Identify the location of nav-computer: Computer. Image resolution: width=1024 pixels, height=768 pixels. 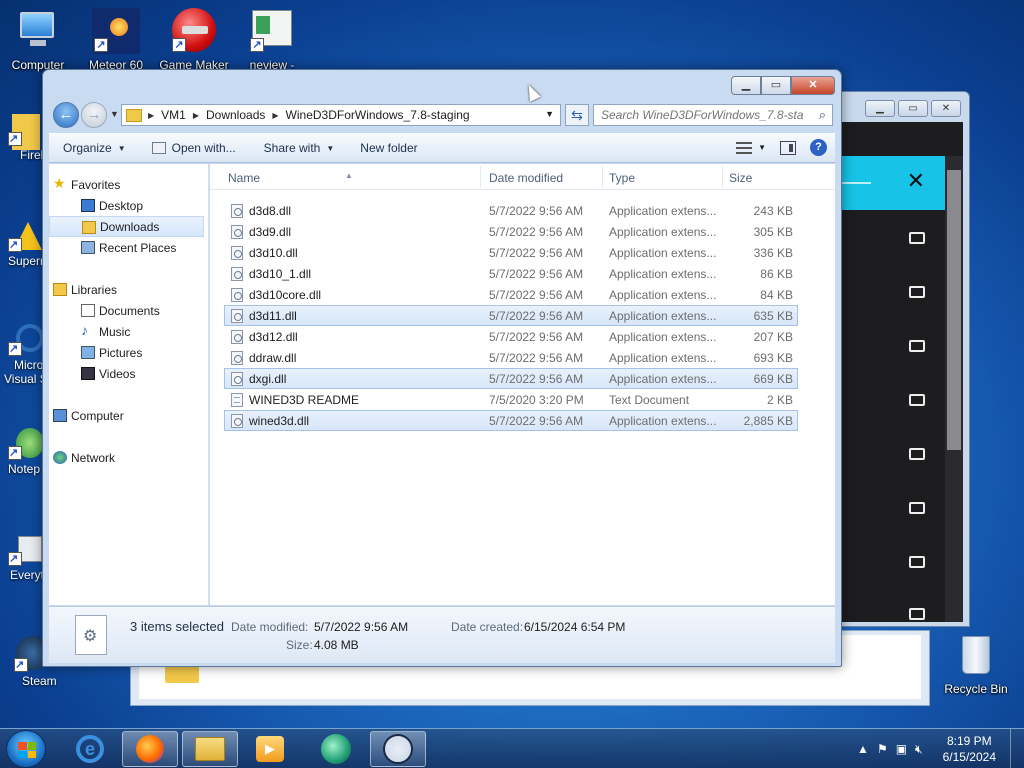
(128, 415).